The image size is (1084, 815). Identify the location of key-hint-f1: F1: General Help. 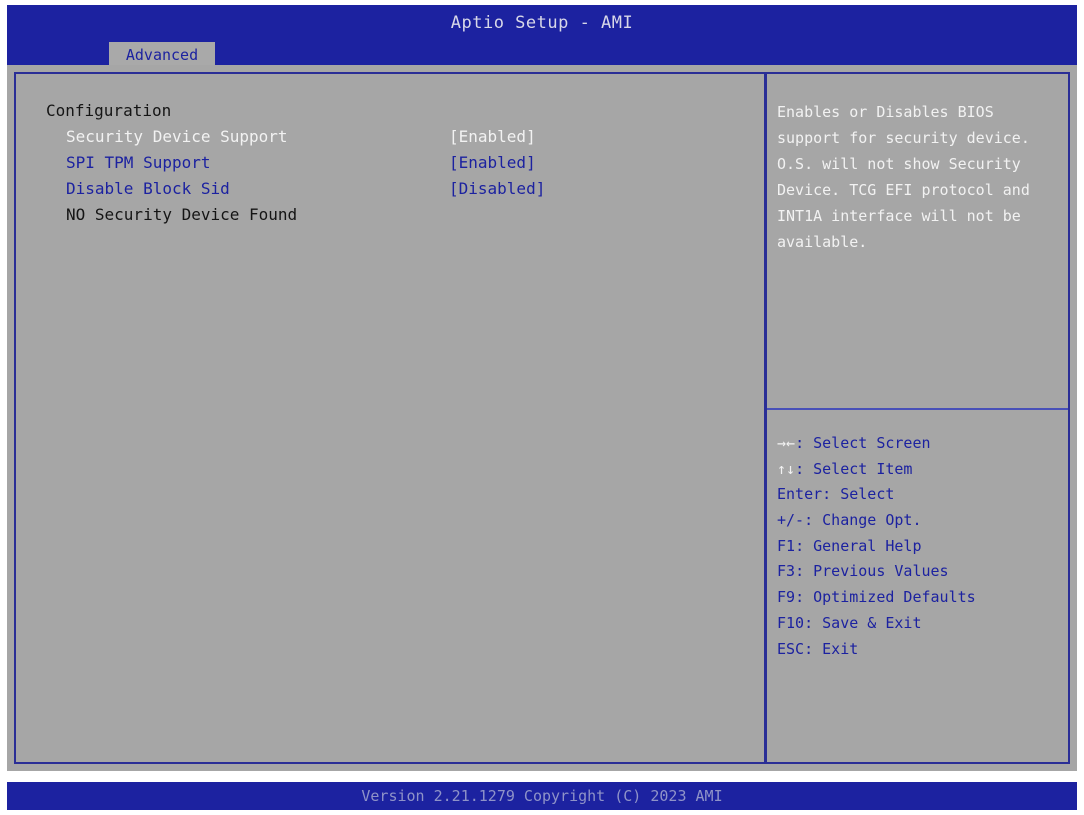
(849, 545).